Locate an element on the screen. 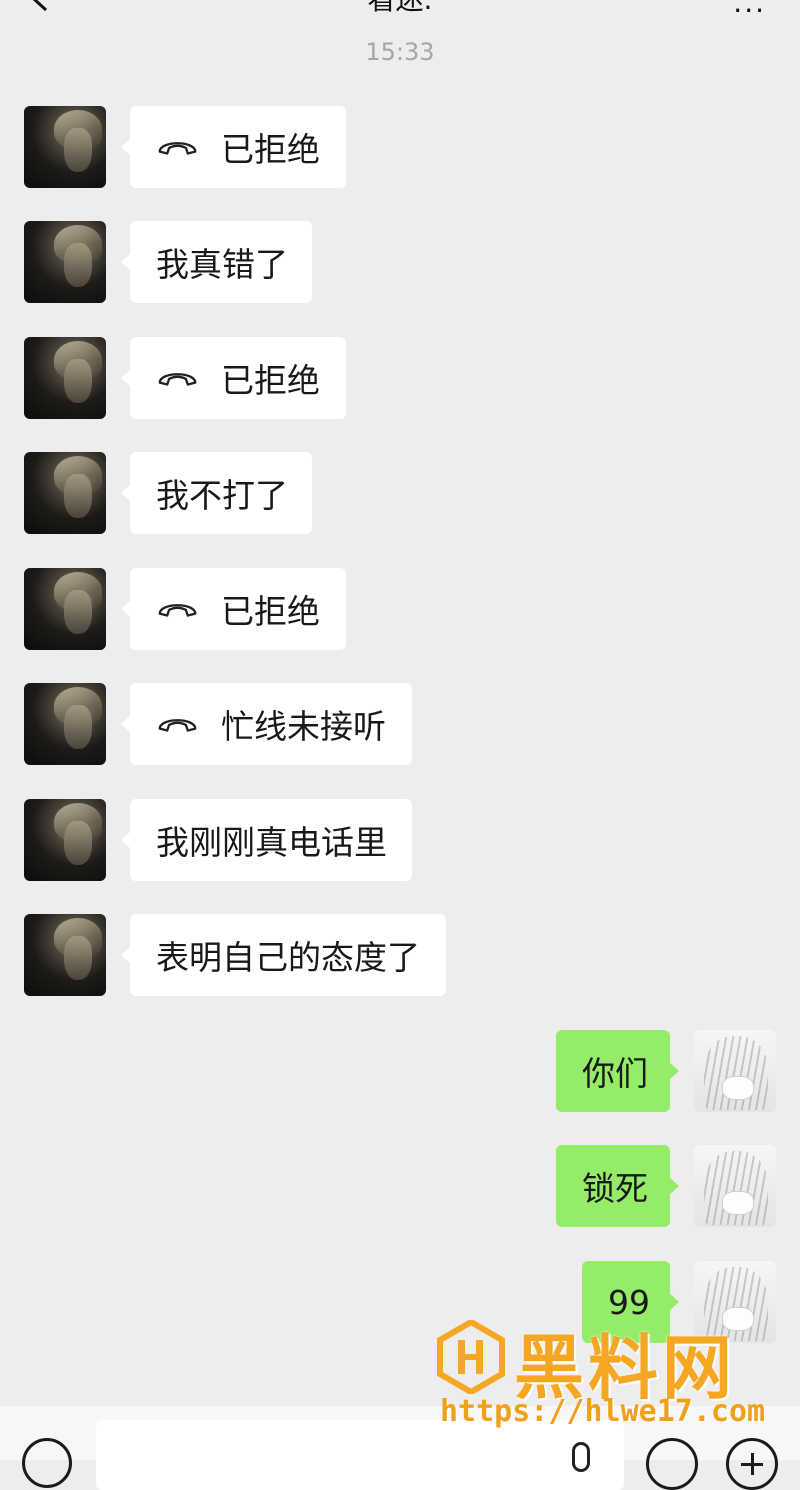  message-text: 我真错了 is located at coordinates (222, 264).